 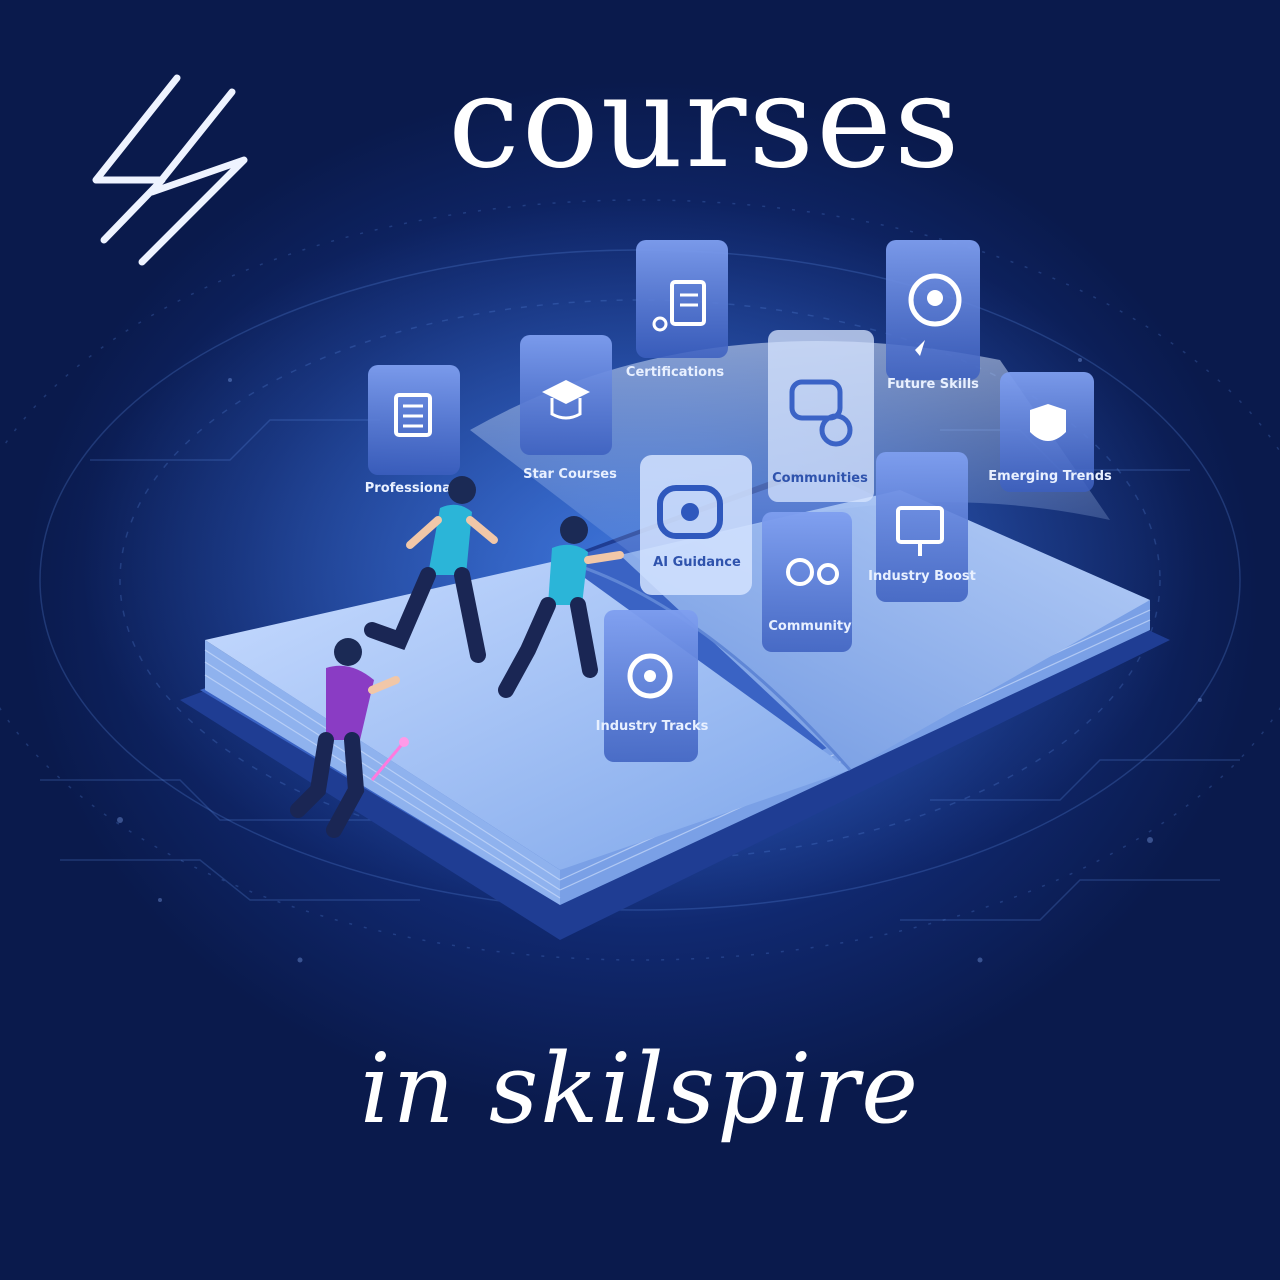 What do you see at coordinates (807, 582) in the screenshot?
I see `card-community: Community` at bounding box center [807, 582].